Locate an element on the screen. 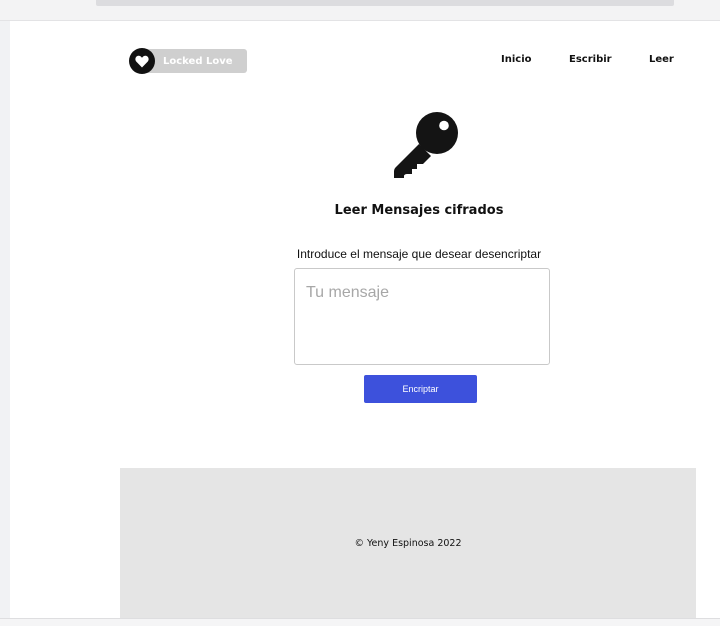 The width and height of the screenshot is (720, 626). encrypt-button: Encriptar is located at coordinates (420, 389).